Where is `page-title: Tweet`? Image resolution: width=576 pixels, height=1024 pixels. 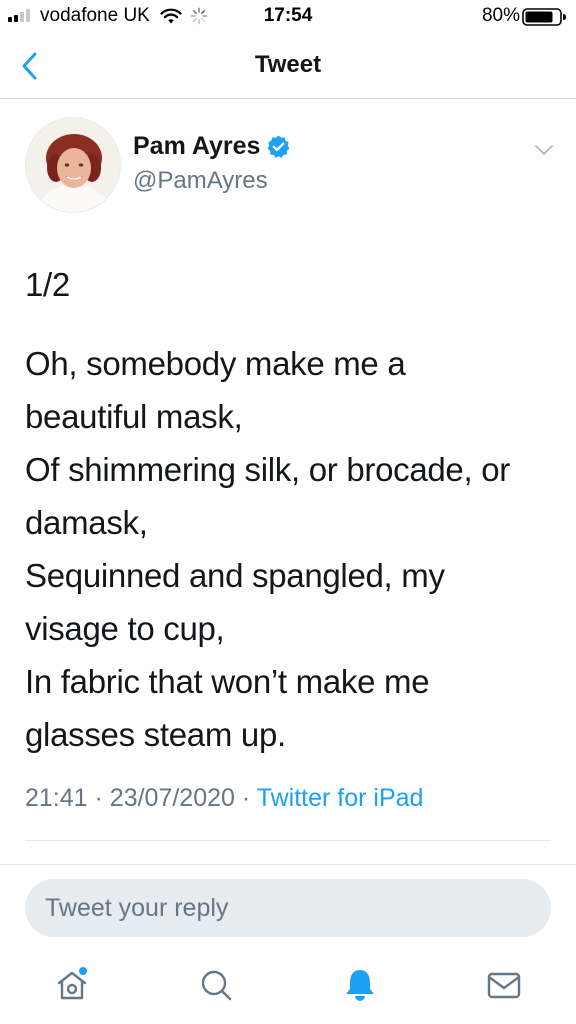
page-title: Tweet is located at coordinates (288, 64).